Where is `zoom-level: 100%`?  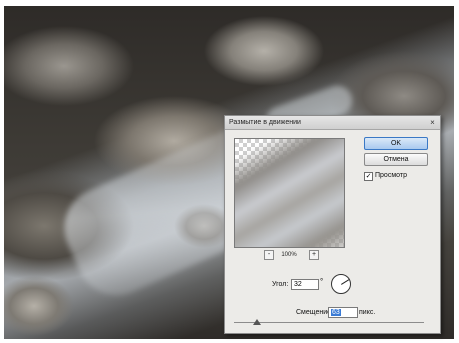 zoom-level: 100% is located at coordinates (289, 255).